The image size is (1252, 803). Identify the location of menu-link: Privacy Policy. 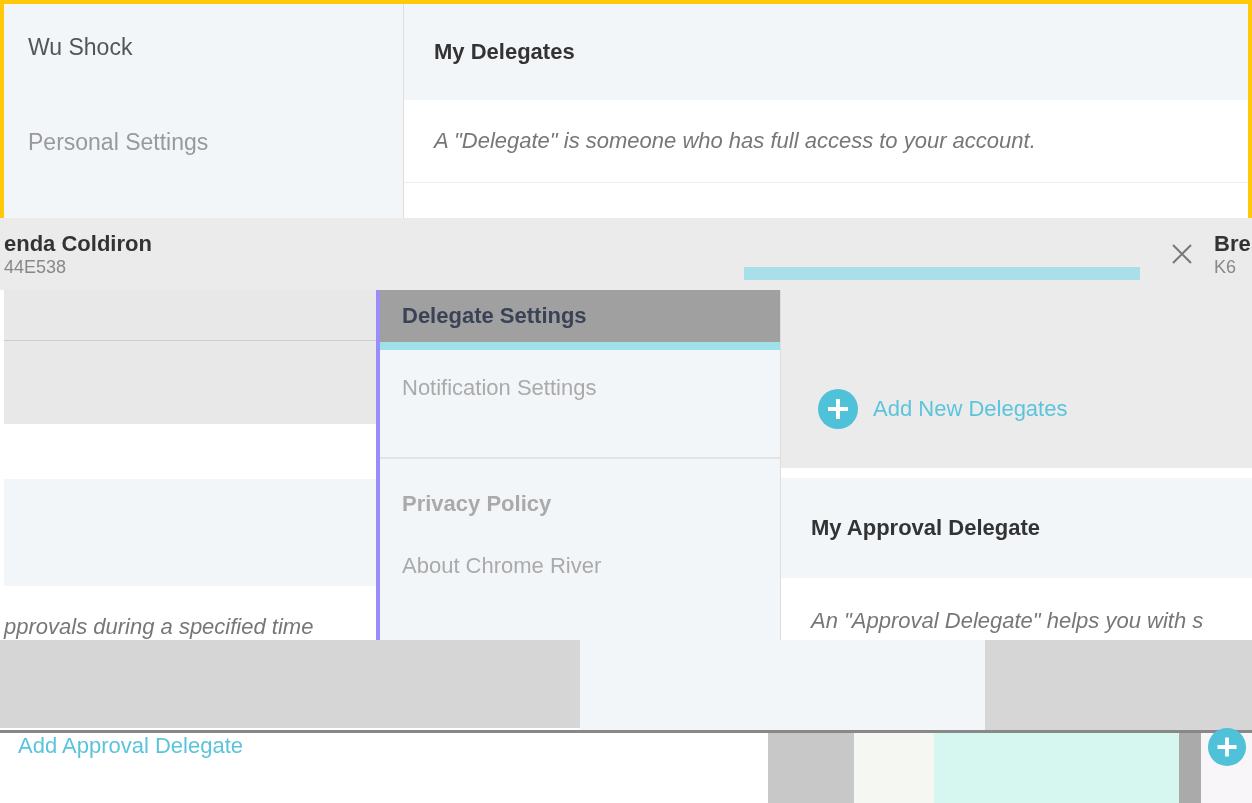
(580, 504).